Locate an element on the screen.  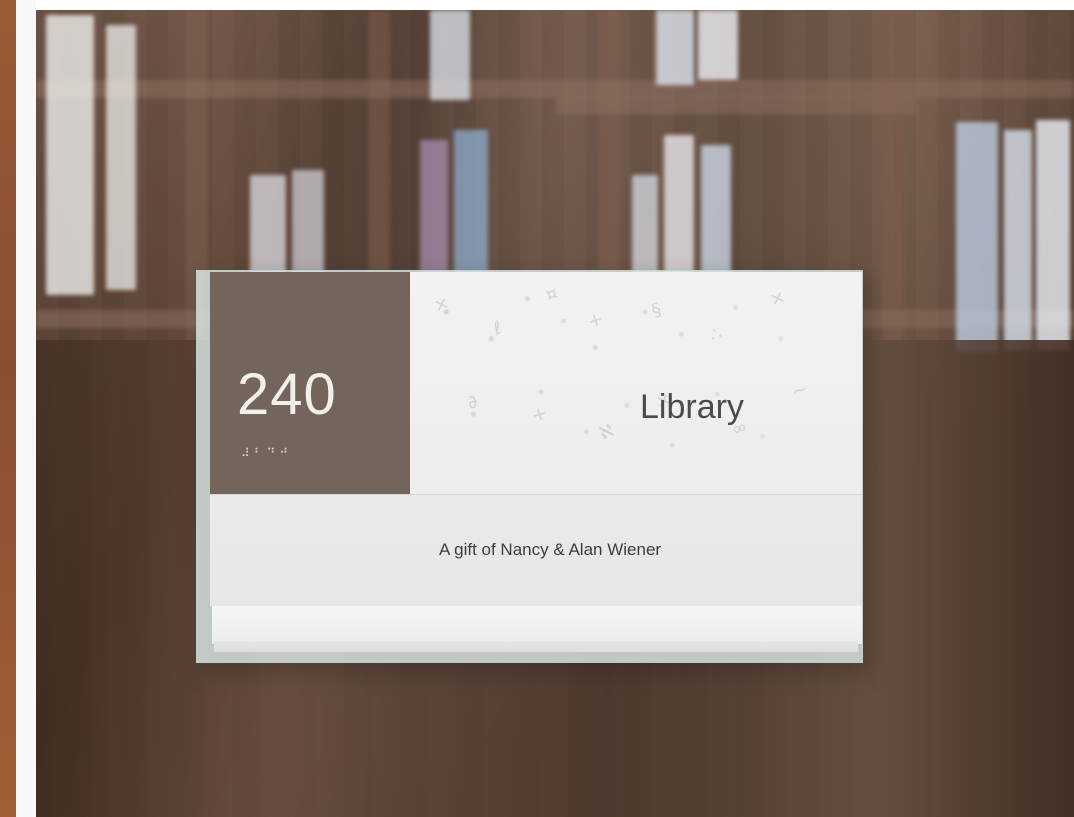
room-name: Library is located at coordinates (692, 407).